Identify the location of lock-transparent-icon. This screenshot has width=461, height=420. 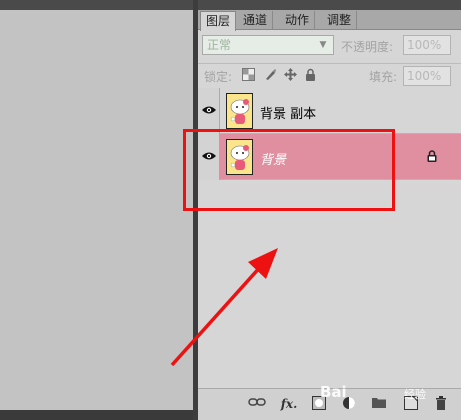
(248, 74).